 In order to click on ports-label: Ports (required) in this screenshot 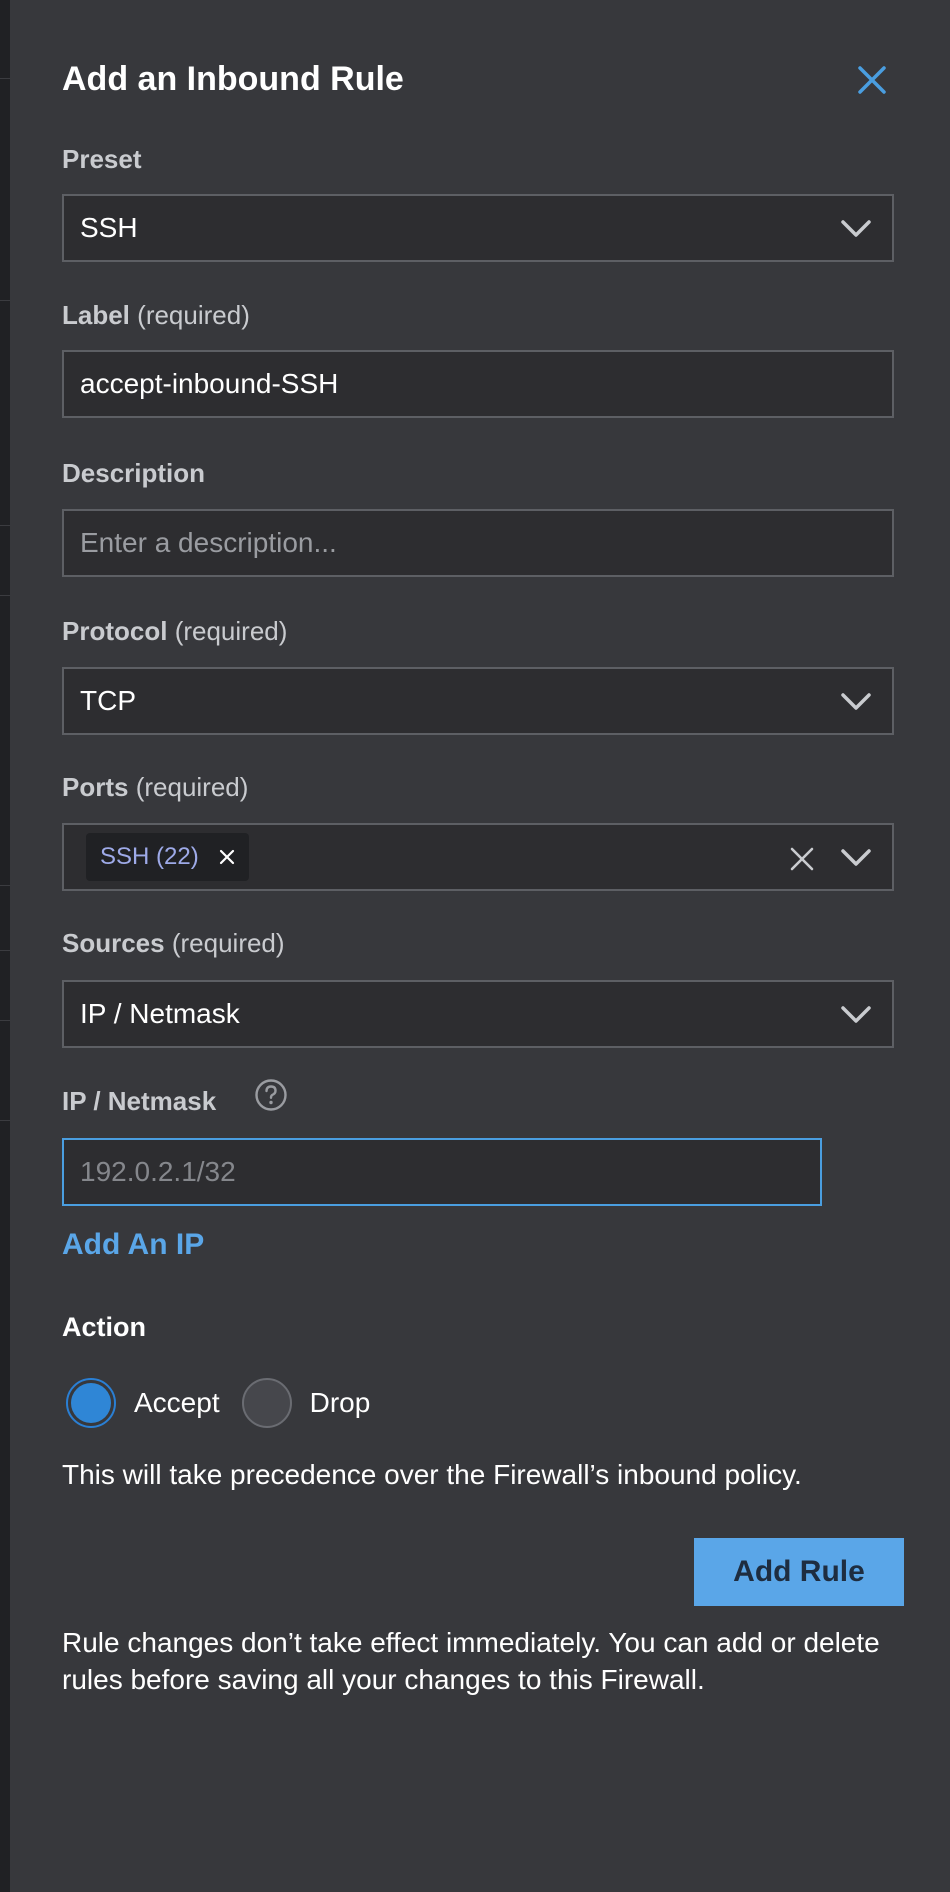, I will do `click(155, 787)`.